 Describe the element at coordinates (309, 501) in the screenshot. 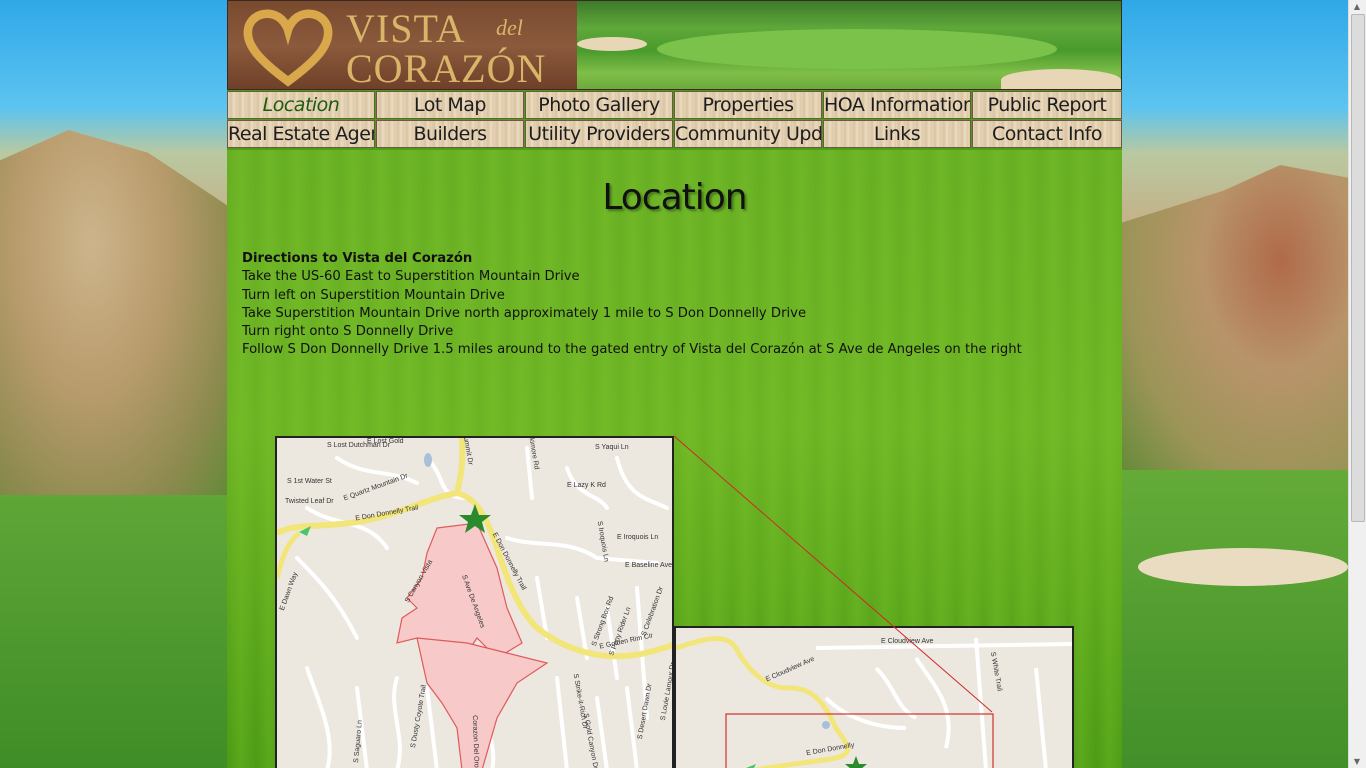

I see `map-street-label: Twisted Leaf Dr` at that location.